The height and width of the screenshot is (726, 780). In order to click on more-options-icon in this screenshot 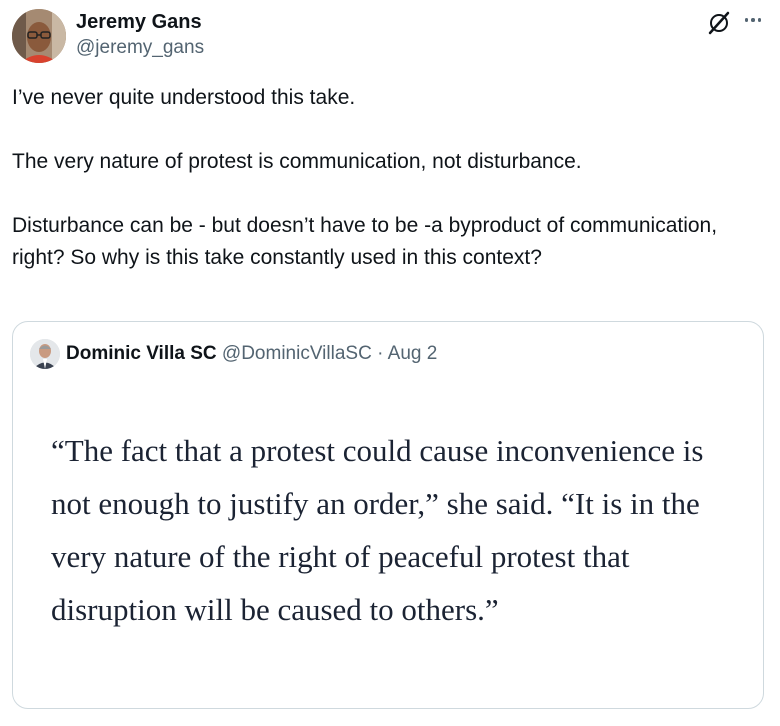, I will do `click(753, 20)`.